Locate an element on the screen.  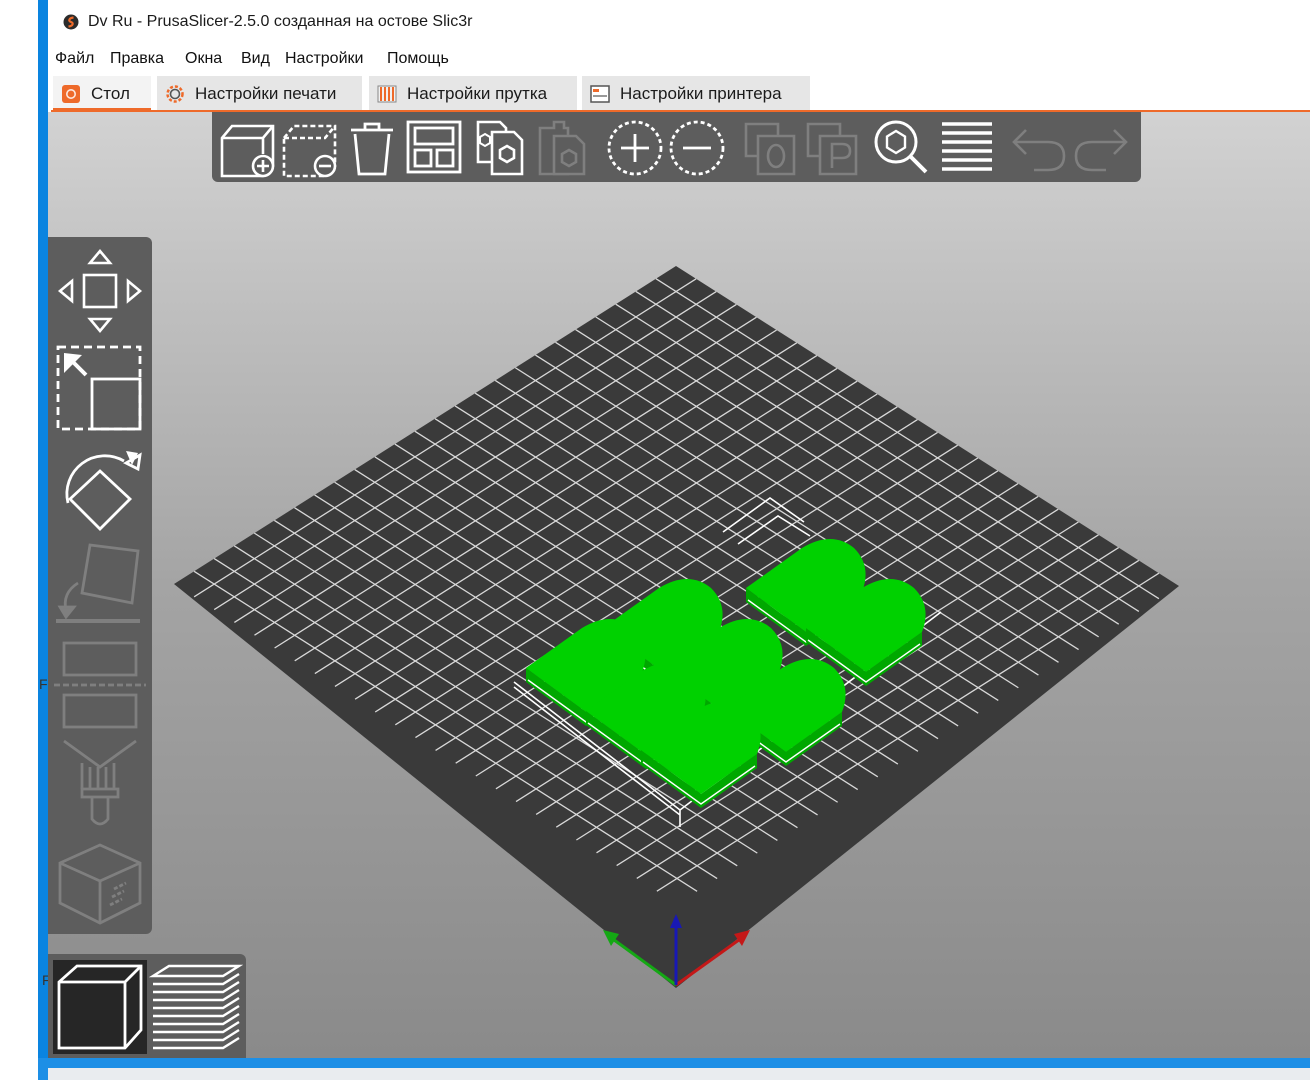
place-on-face-icon is located at coordinates (98, 583).